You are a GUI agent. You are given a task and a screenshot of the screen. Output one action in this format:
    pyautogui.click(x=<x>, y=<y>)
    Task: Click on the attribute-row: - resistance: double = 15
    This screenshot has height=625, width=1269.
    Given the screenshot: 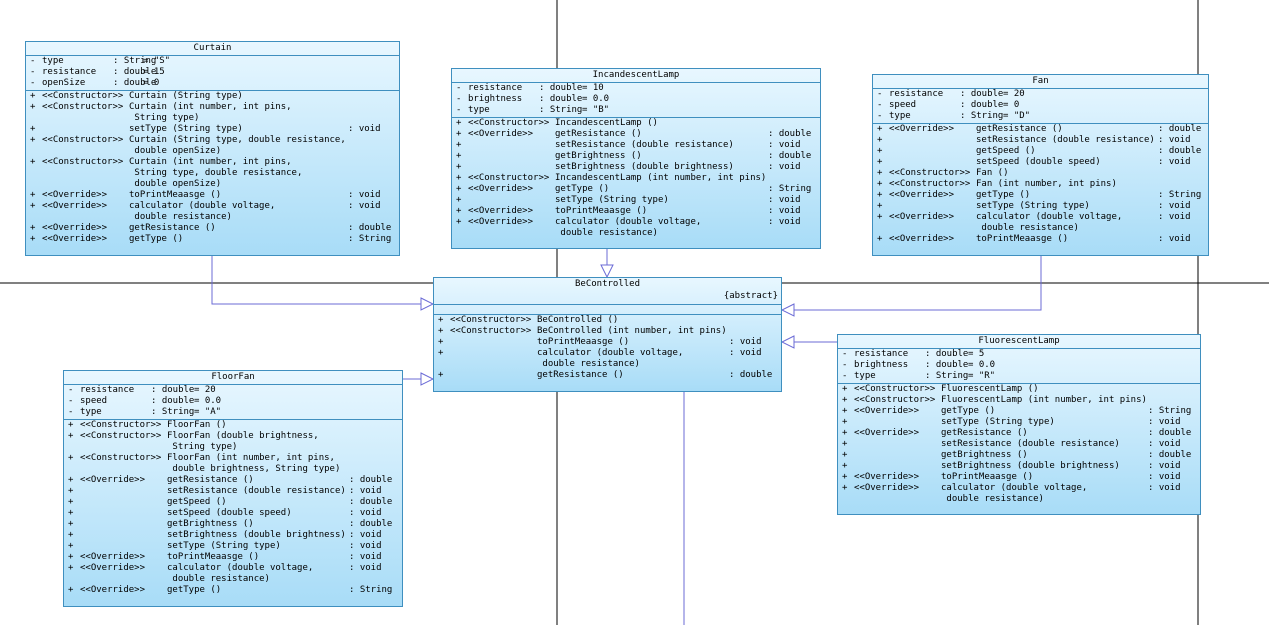 What is the action you would take?
    pyautogui.click(x=212, y=72)
    